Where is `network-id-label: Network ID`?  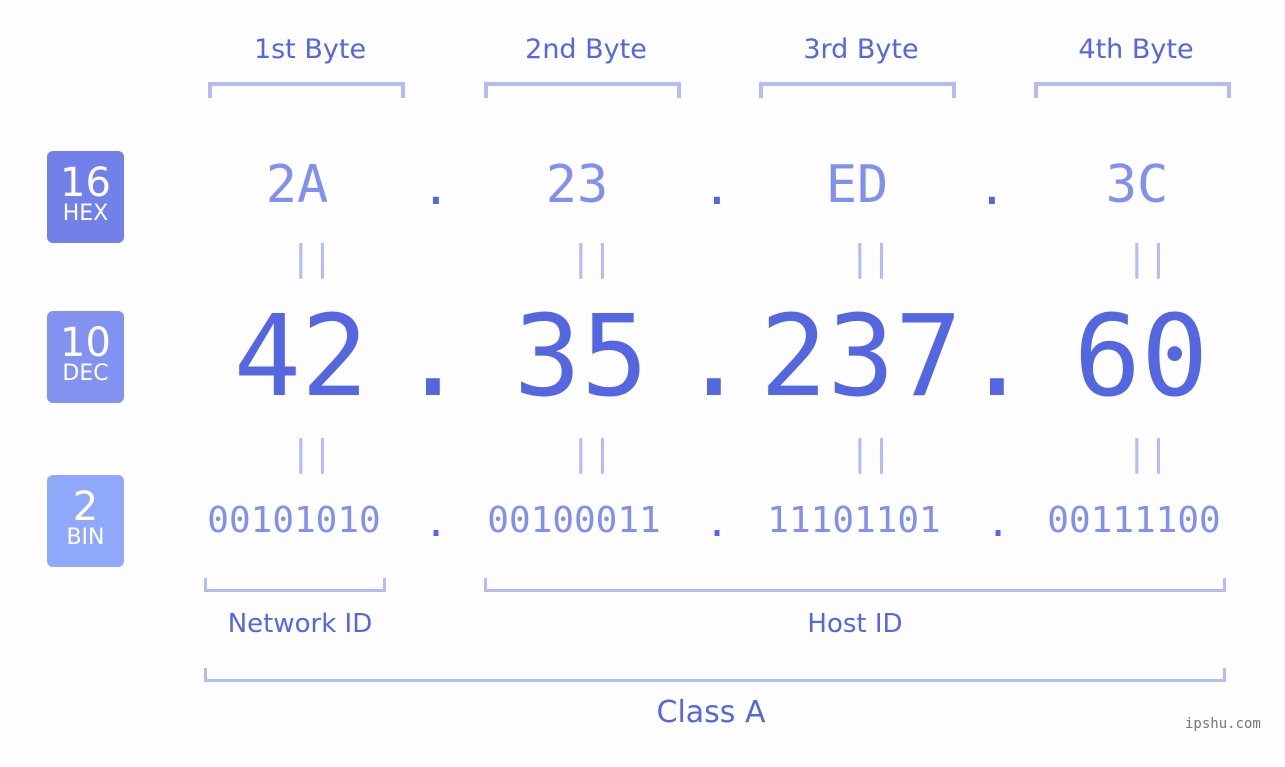 network-id-label: Network ID is located at coordinates (300, 624).